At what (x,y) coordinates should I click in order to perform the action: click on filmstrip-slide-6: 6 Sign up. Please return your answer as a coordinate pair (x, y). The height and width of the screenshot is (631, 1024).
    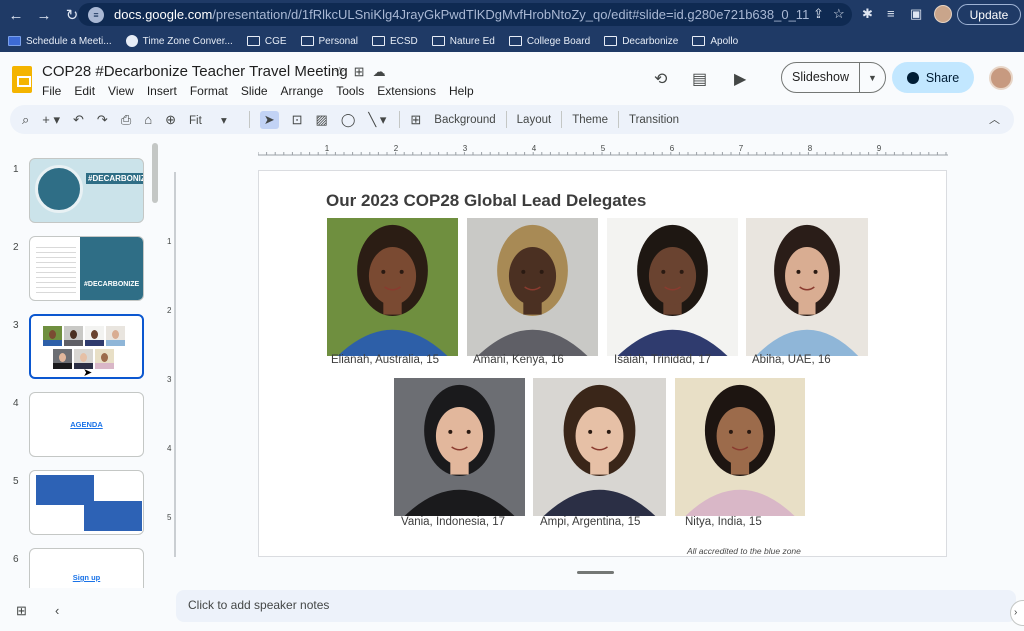
    Looking at the image, I should click on (80, 567).